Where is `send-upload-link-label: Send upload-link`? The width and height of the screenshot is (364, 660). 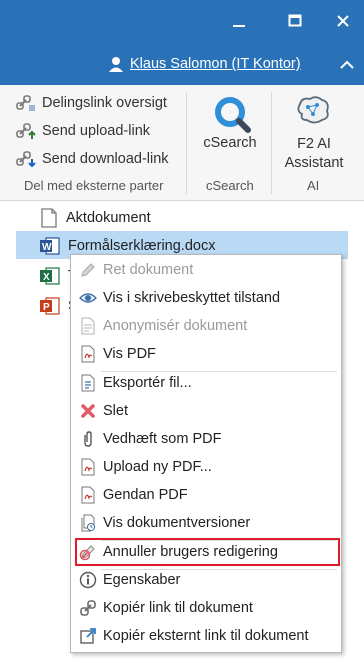 send-upload-link-label: Send upload-link is located at coordinates (96, 131).